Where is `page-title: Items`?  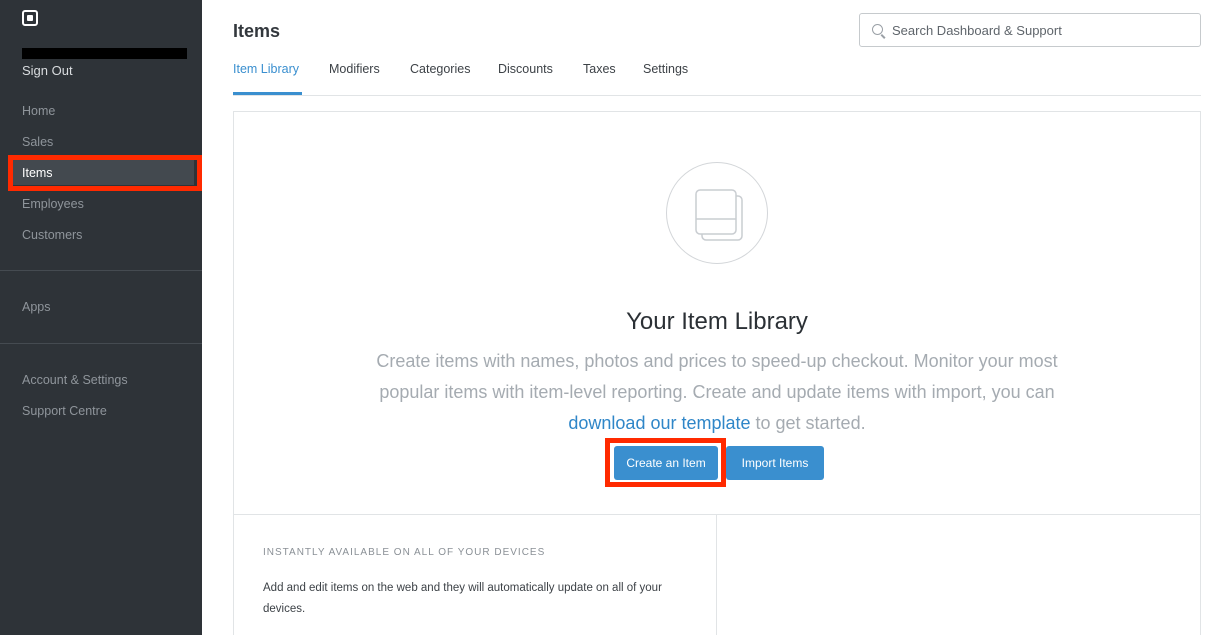
page-title: Items is located at coordinates (257, 31).